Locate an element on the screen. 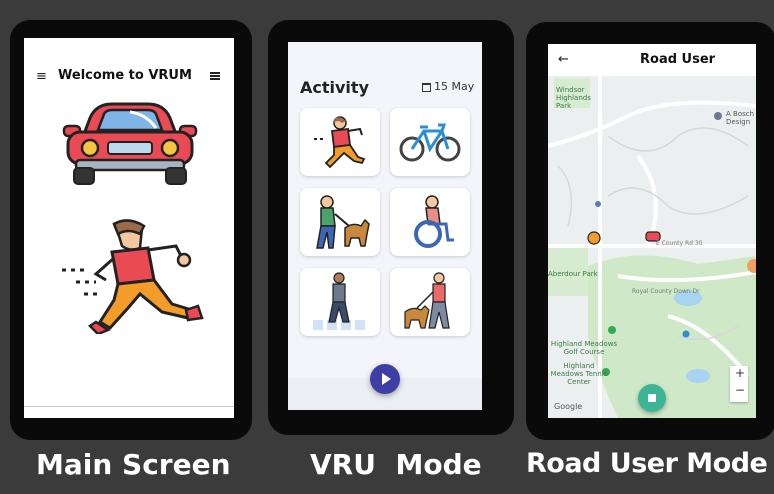 The height and width of the screenshot is (494, 774). main-header: ≡ Welcome to VRUM is located at coordinates (129, 76).